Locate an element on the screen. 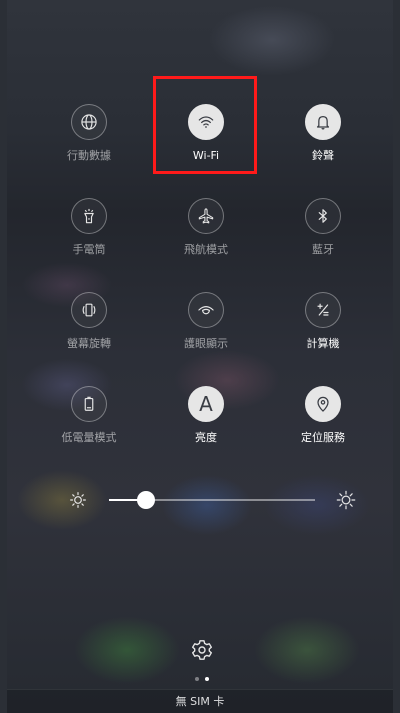 This screenshot has width=400, height=713. tile-label: 藍牙 is located at coordinates (323, 249).